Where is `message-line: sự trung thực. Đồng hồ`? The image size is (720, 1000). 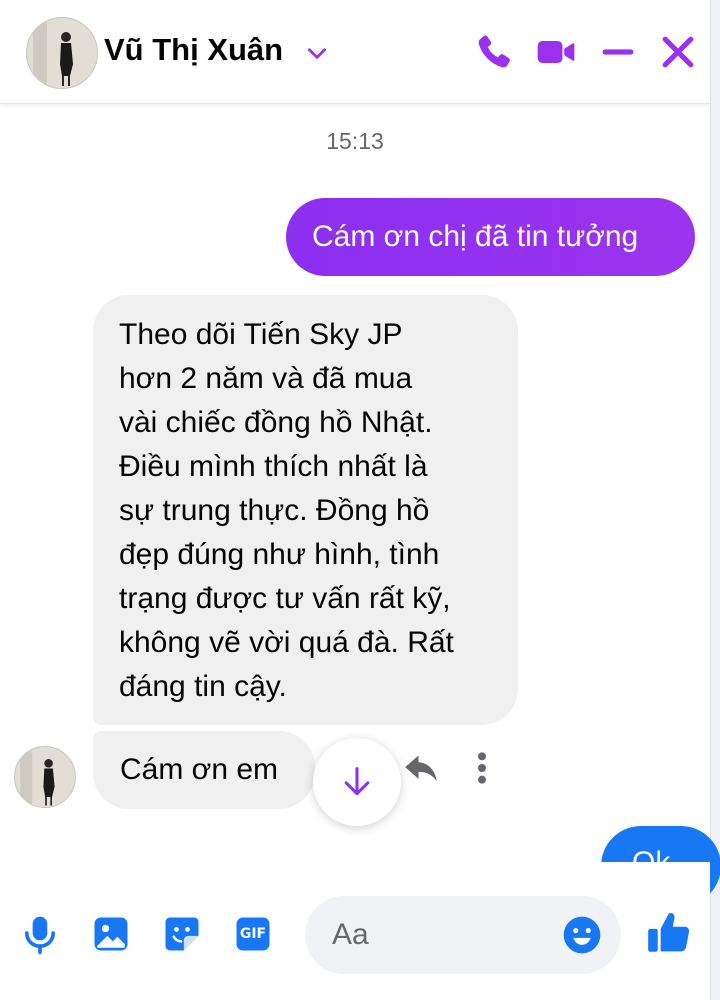 message-line: sự trung thực. Đồng hồ is located at coordinates (274, 510).